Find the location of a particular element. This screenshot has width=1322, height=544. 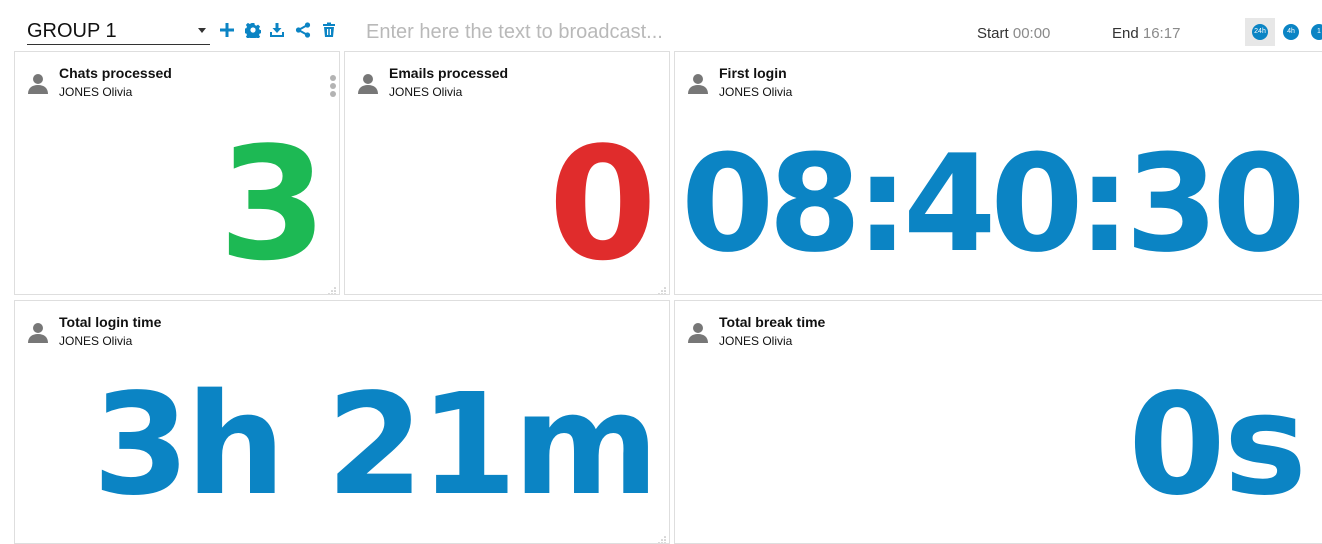

period-1h-button: 1 is located at coordinates (1316, 32).